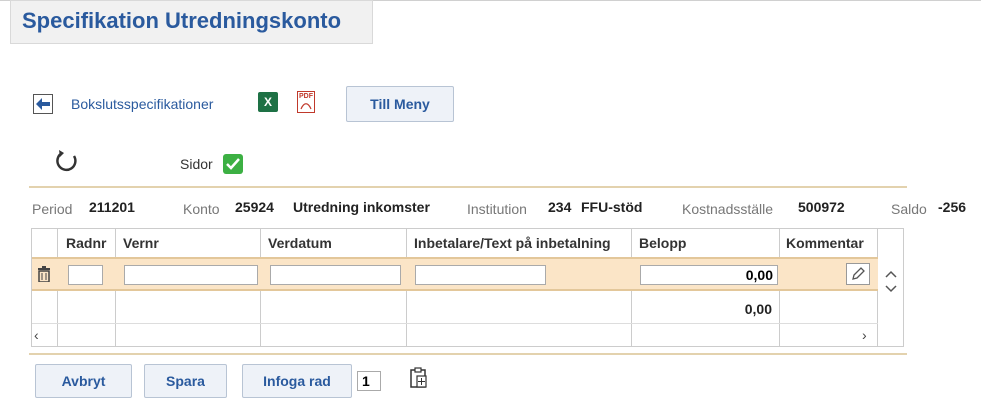 This screenshot has height=416, width=981. I want to click on page-title: Specifikation Utredningskonto, so click(182, 20).